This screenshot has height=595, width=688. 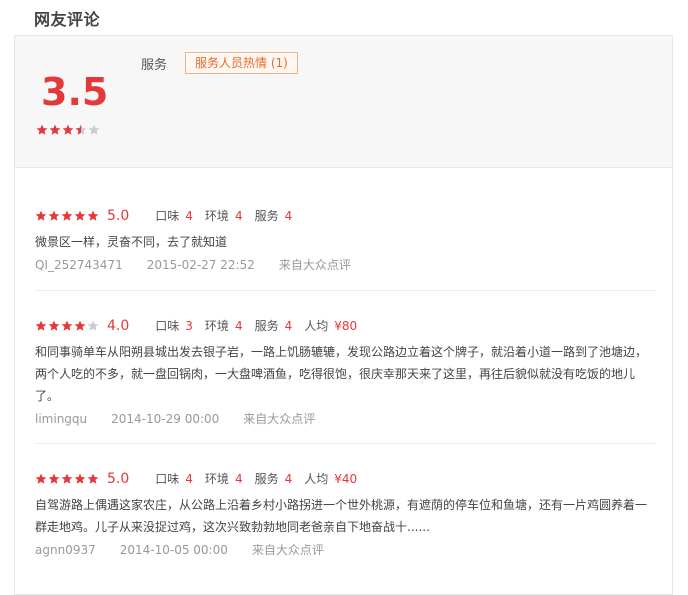 What do you see at coordinates (154, 65) in the screenshot?
I see `tag-category-label: 服务` at bounding box center [154, 65].